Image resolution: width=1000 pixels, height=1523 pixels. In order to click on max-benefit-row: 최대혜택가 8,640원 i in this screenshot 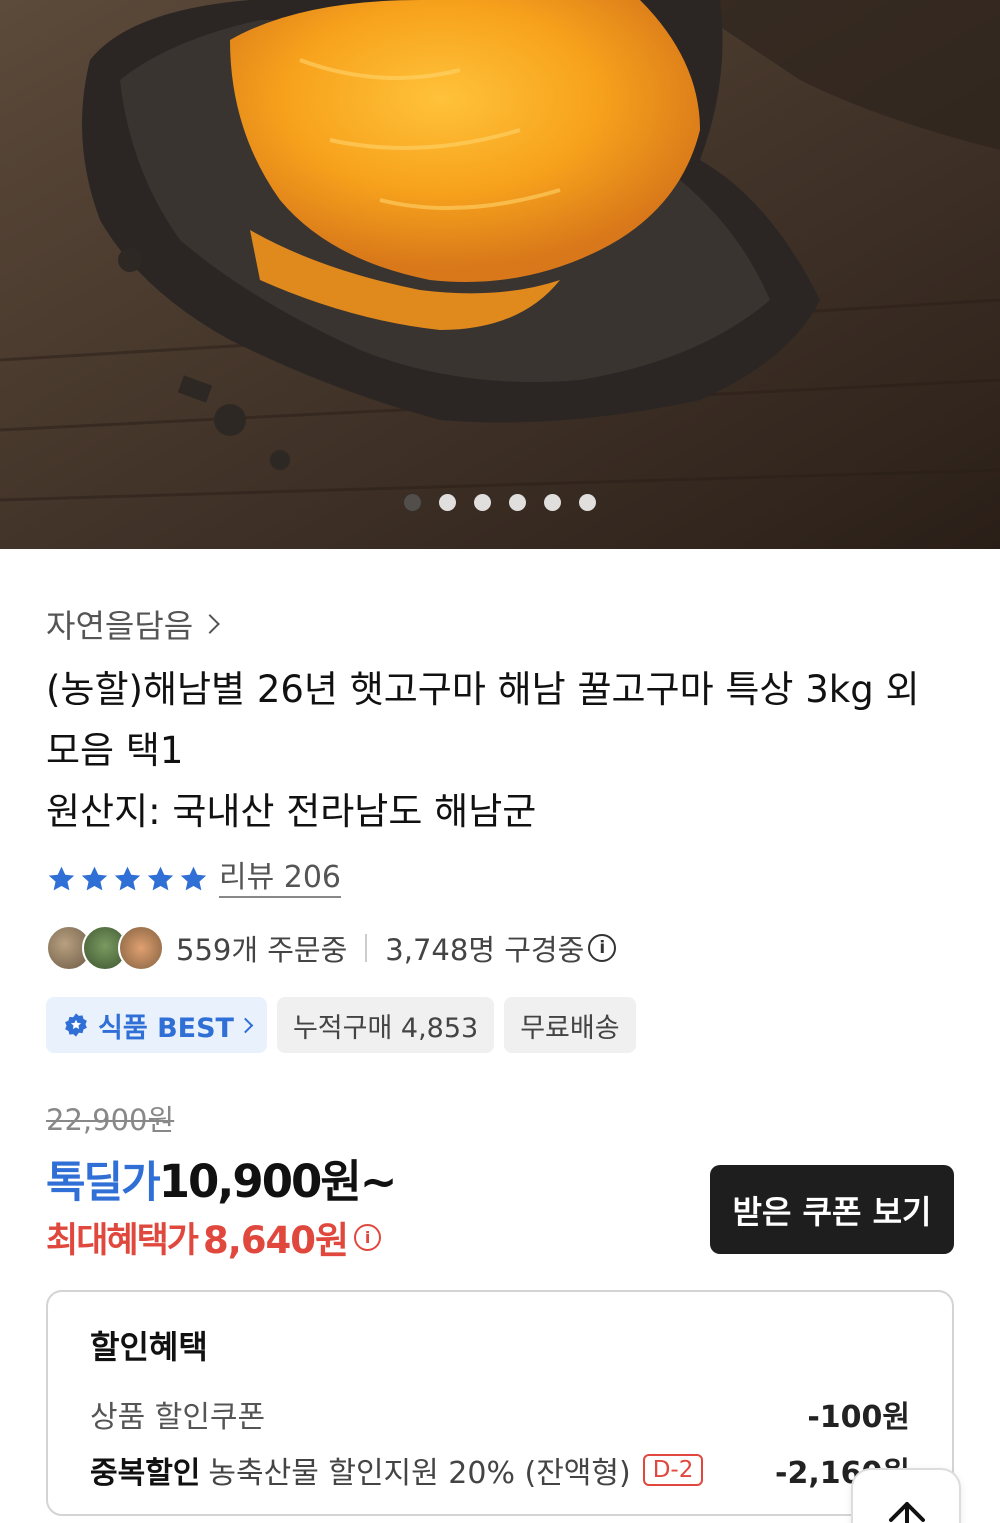, I will do `click(214, 1237)`.